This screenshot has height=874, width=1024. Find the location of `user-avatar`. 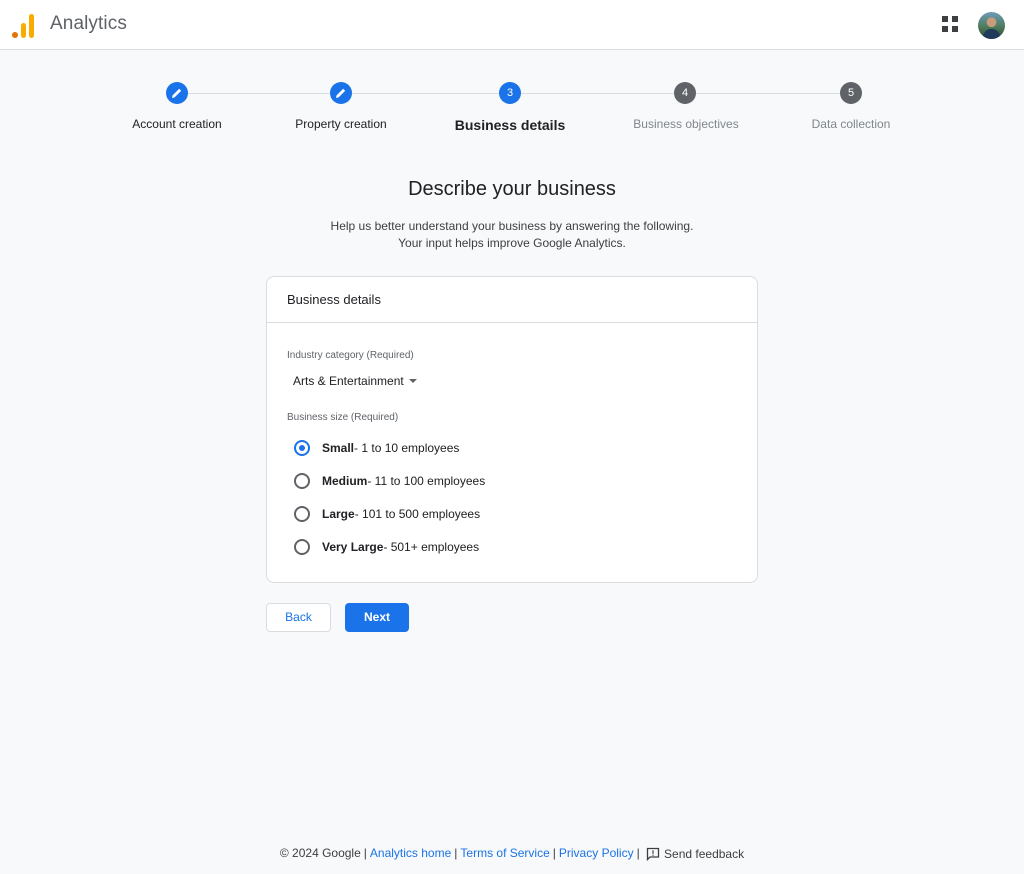

user-avatar is located at coordinates (991, 25).